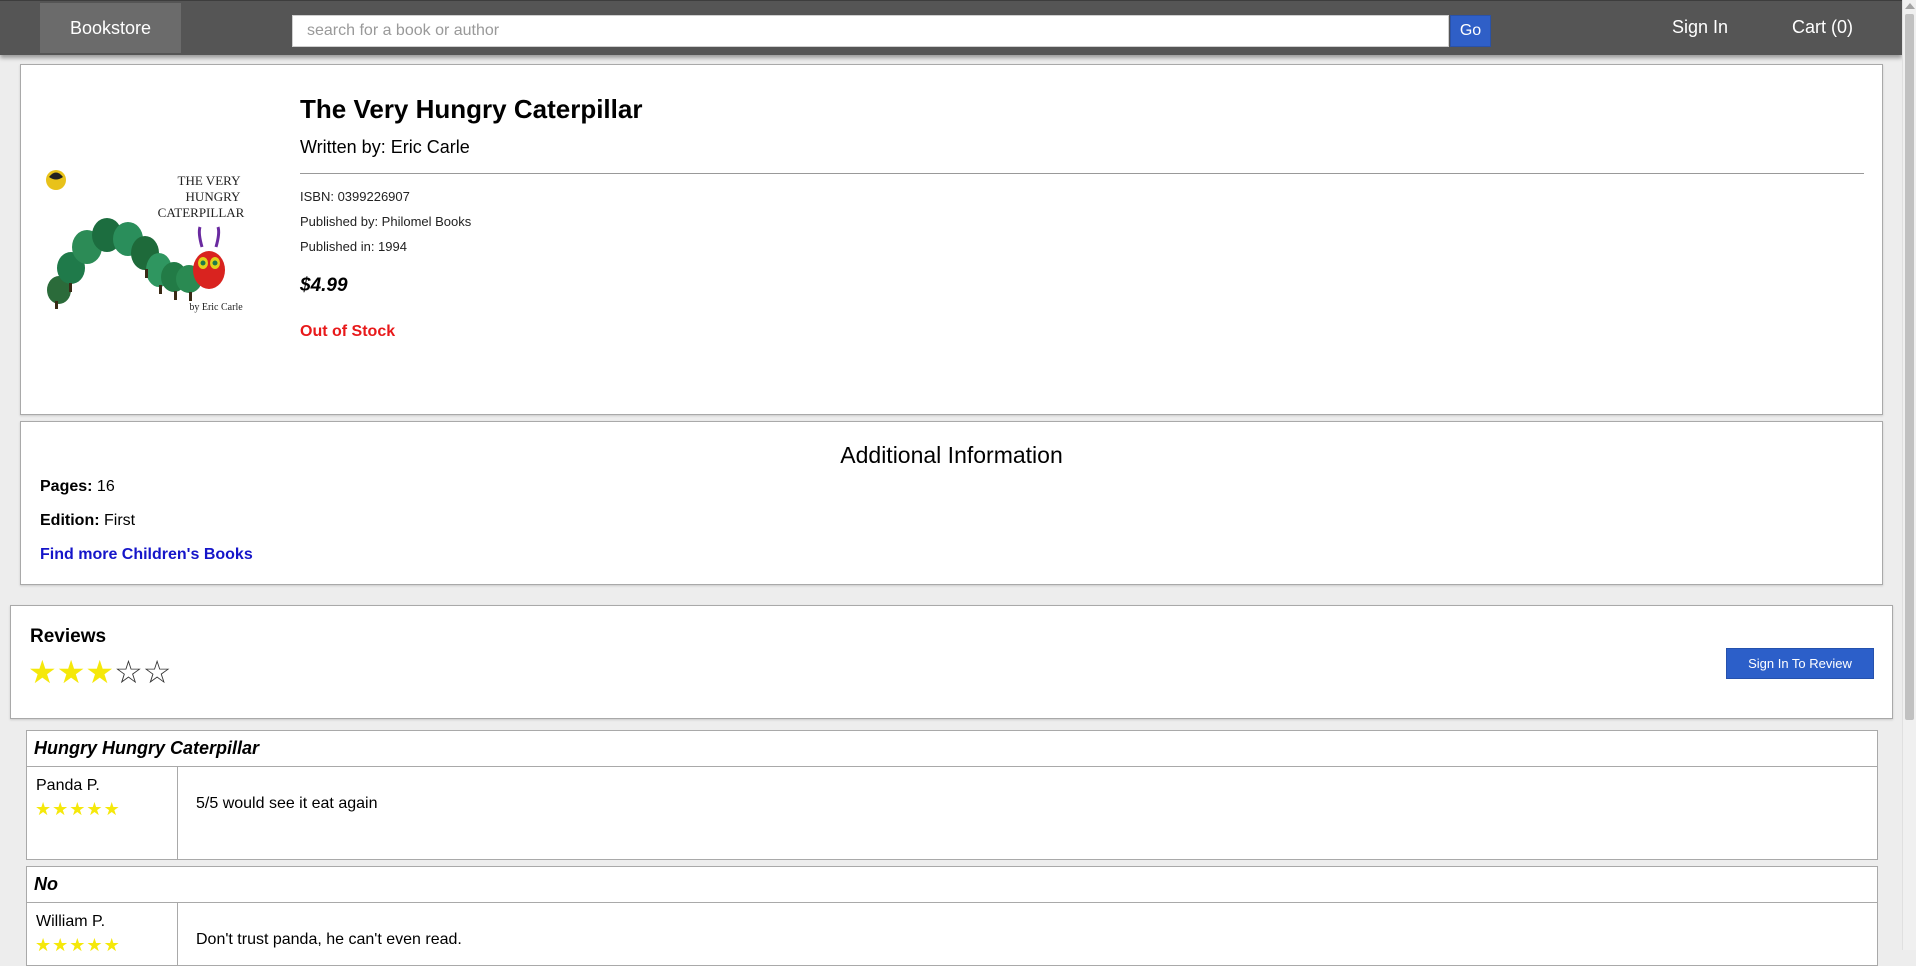 The height and width of the screenshot is (966, 1916). Describe the element at coordinates (870, 31) in the screenshot. I see `search-input` at that location.